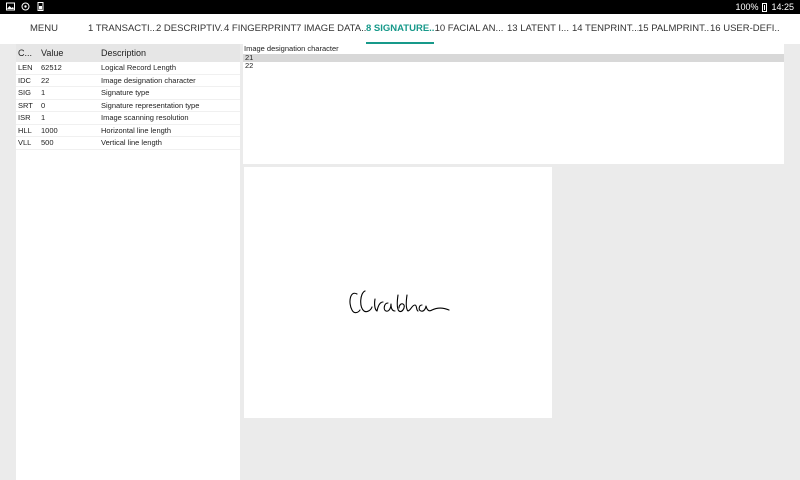 Image resolution: width=800 pixels, height=480 pixels. Describe the element at coordinates (170, 53) in the screenshot. I see `column-header-description: Description` at that location.